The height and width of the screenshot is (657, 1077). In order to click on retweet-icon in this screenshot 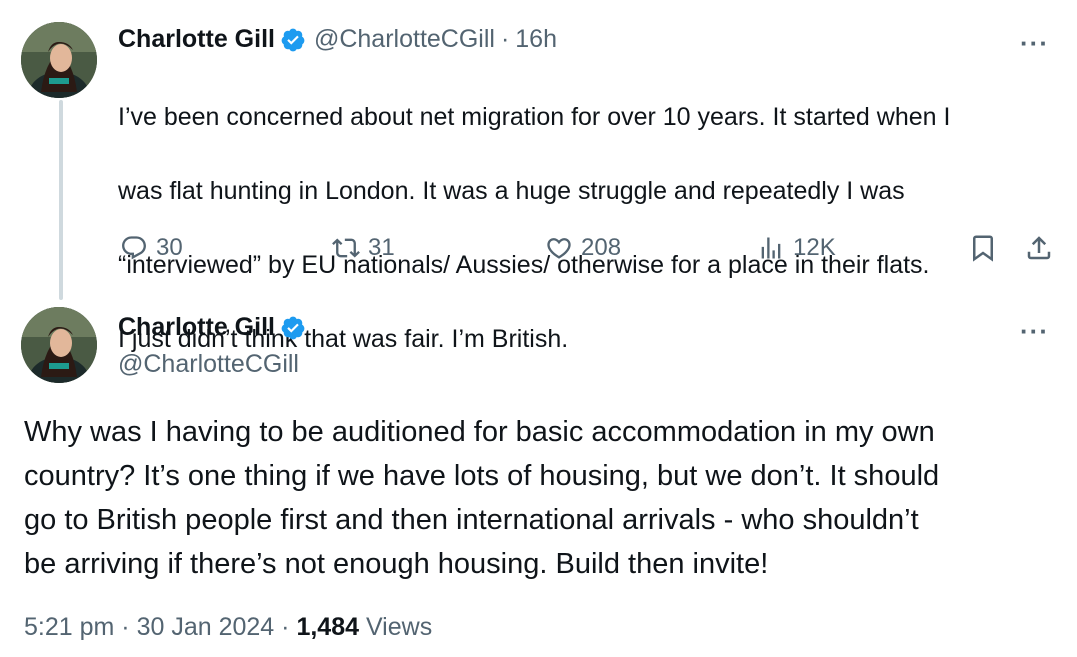, I will do `click(346, 248)`.